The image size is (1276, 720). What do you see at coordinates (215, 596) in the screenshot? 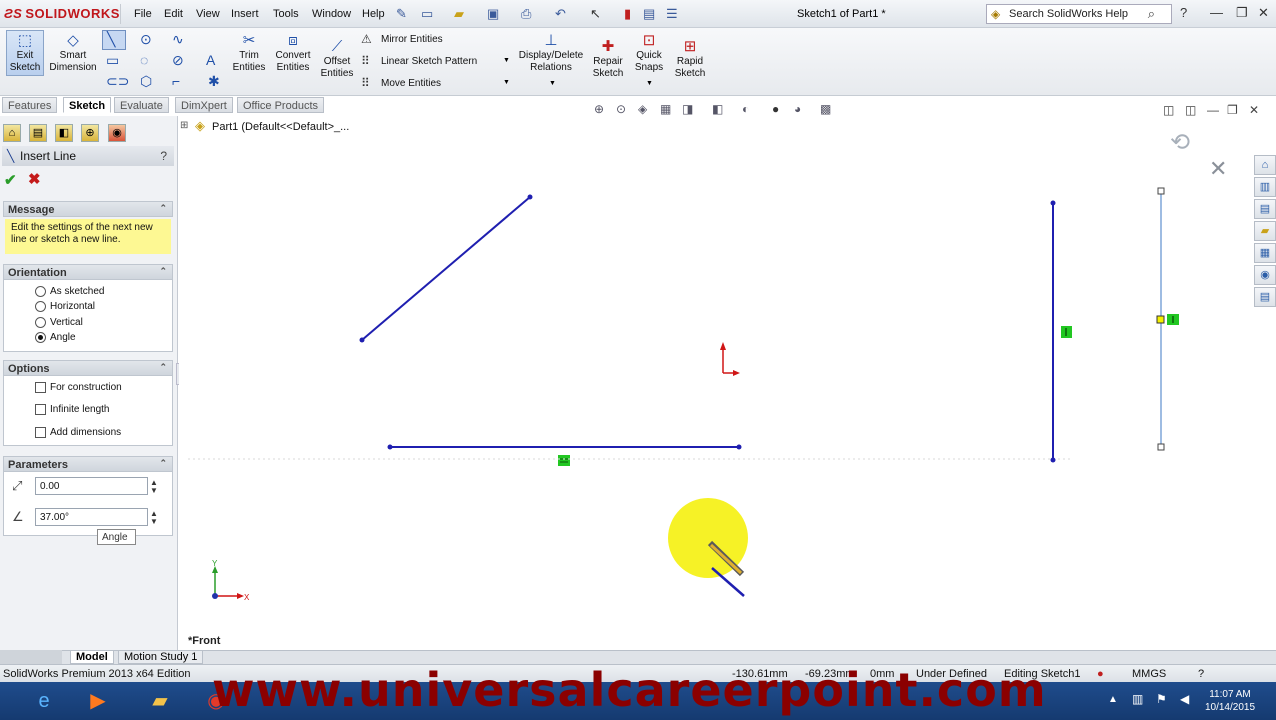
I see `triad-origin` at bounding box center [215, 596].